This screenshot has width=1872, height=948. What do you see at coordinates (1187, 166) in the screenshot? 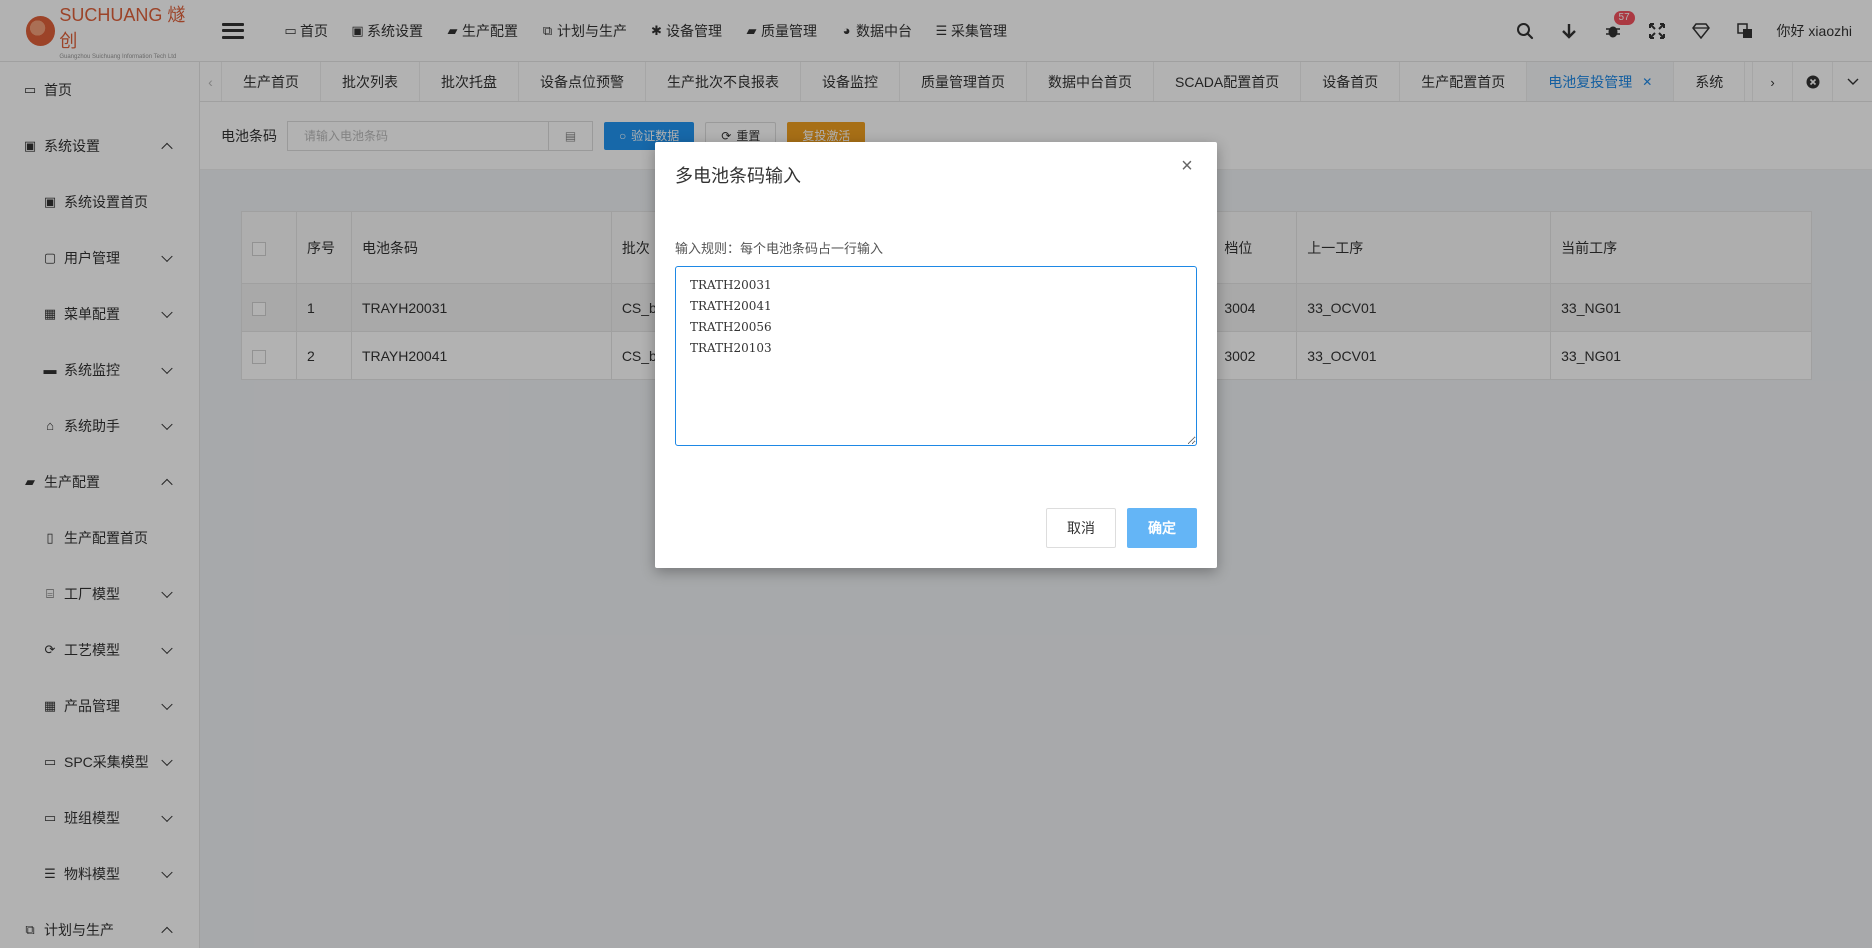
I see `close-icon: ×` at bounding box center [1187, 166].